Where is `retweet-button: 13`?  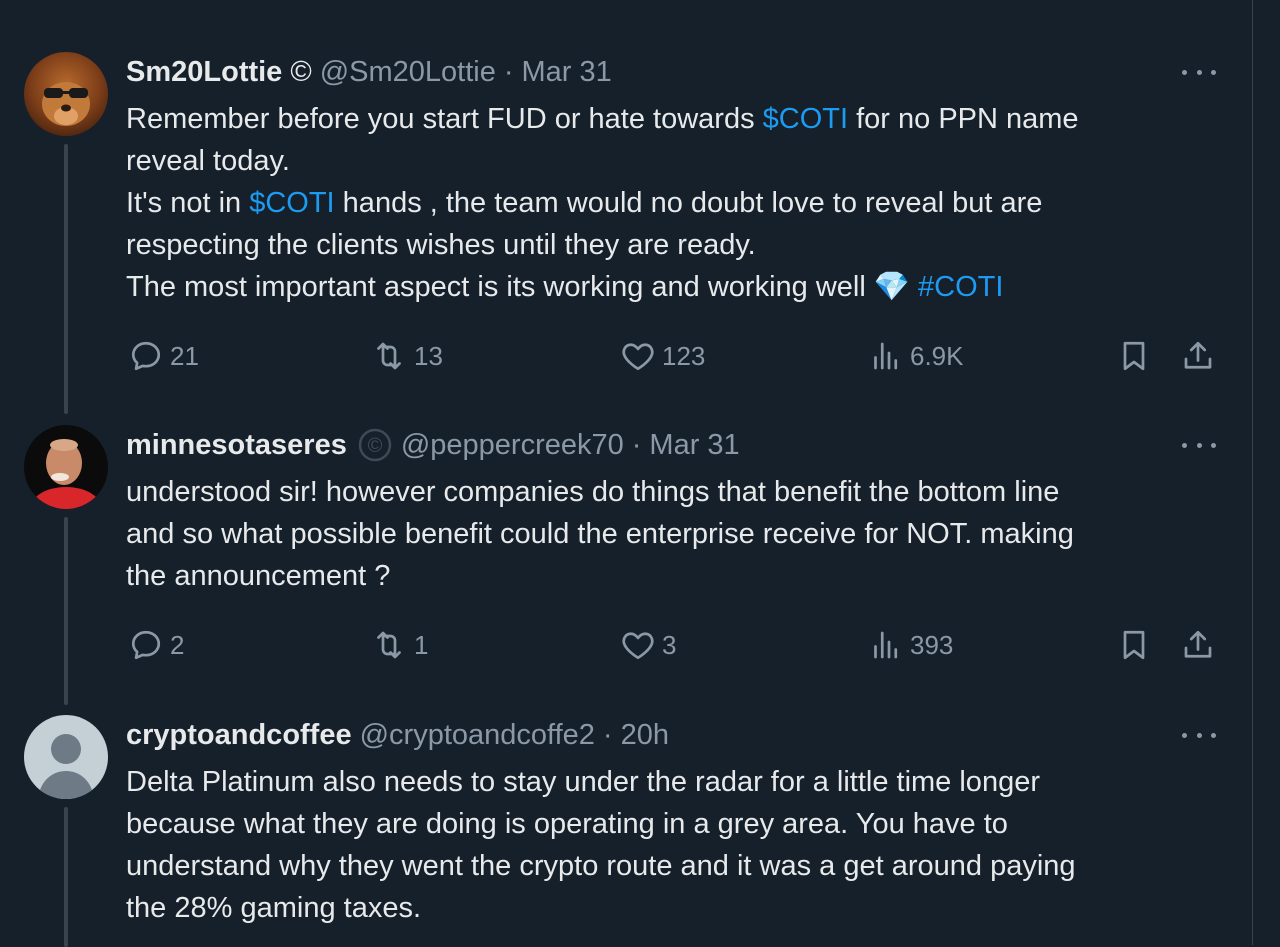 retweet-button: 13 is located at coordinates (406, 356).